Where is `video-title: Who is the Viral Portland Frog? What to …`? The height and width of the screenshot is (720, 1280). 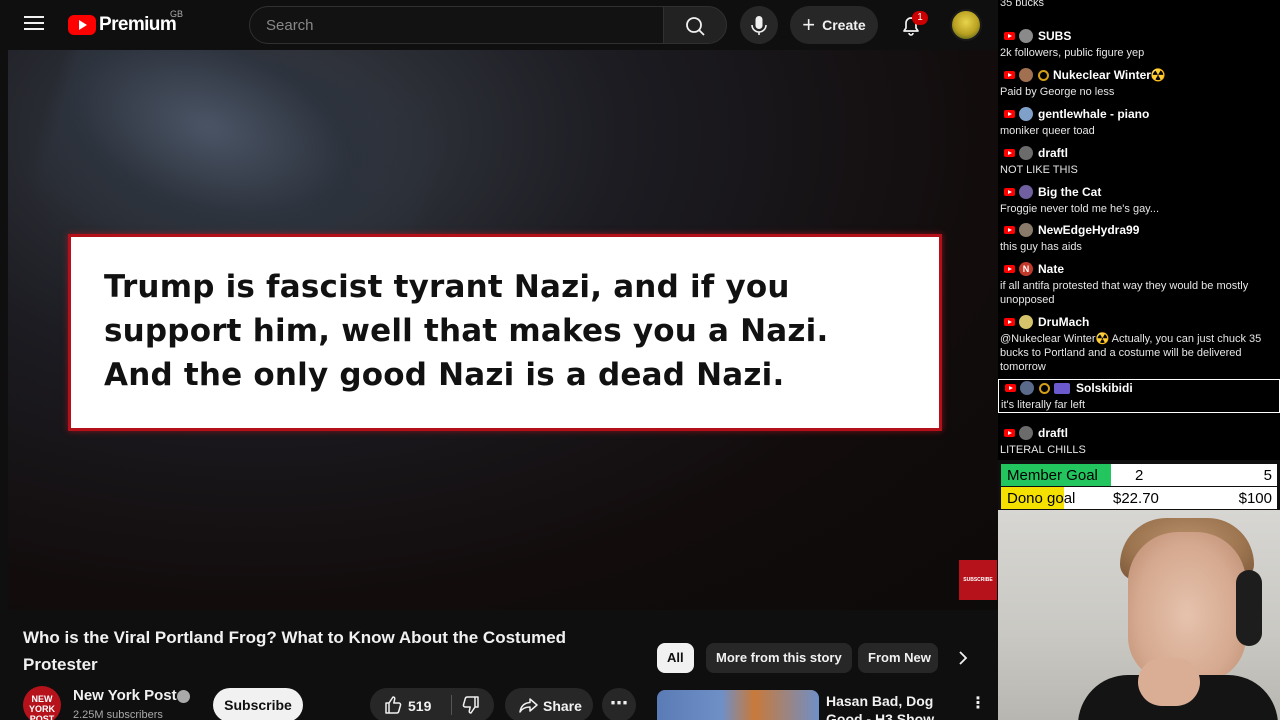
video-title: Who is the Viral Portland Frog? What to … is located at coordinates (295, 651).